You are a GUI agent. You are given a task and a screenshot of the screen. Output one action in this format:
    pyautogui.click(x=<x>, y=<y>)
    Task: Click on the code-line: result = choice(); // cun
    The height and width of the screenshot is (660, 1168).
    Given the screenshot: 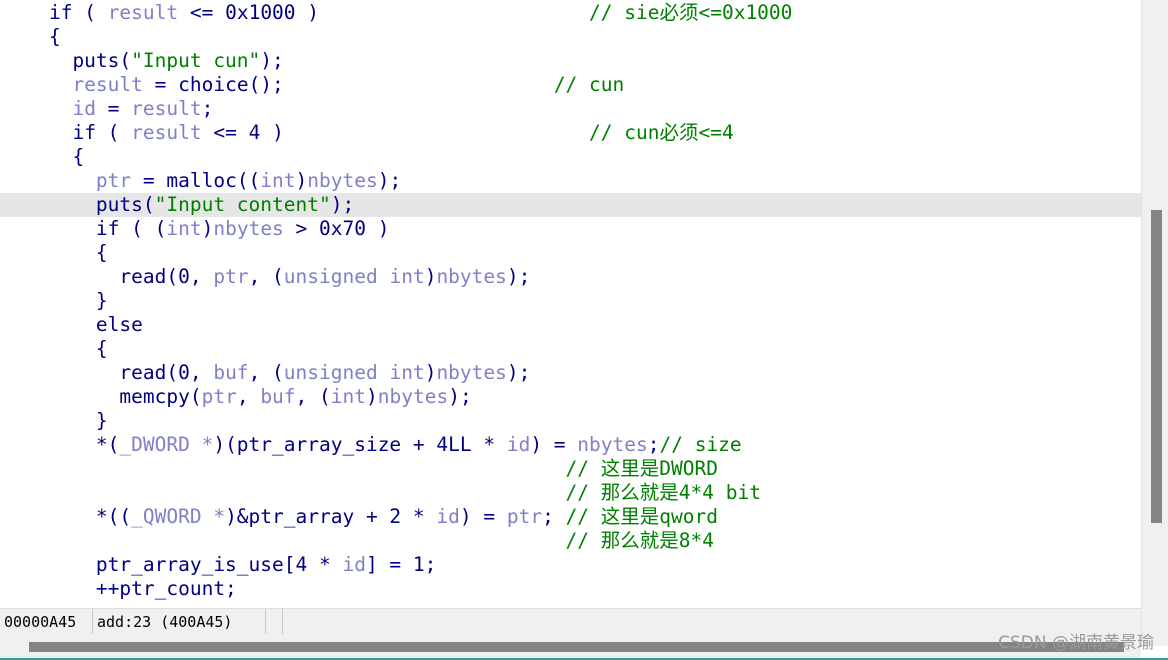 What is the action you would take?
    pyautogui.click(x=570, y=85)
    